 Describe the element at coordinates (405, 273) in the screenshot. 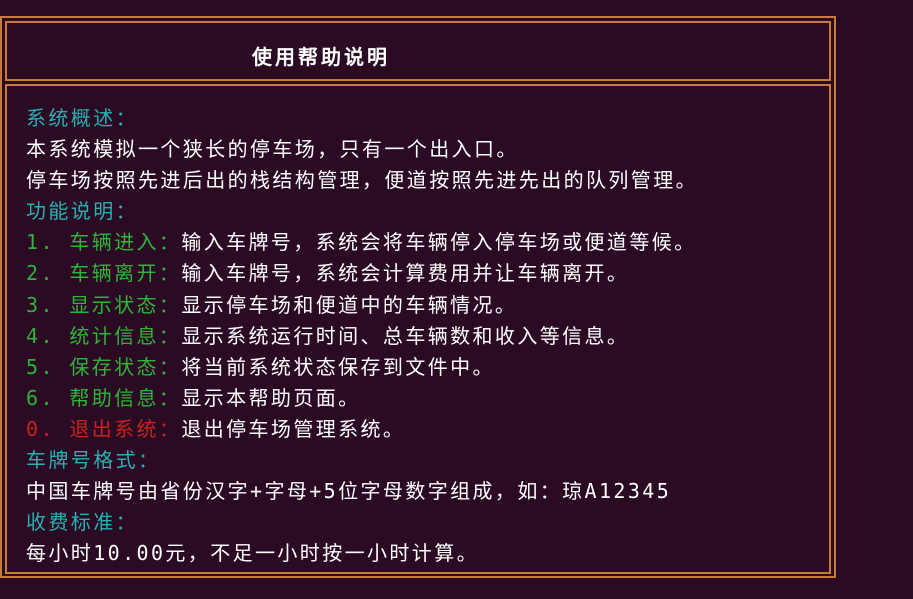

I see `function-desc: 输入车牌号，系统会计算费用并让车辆离开。` at that location.